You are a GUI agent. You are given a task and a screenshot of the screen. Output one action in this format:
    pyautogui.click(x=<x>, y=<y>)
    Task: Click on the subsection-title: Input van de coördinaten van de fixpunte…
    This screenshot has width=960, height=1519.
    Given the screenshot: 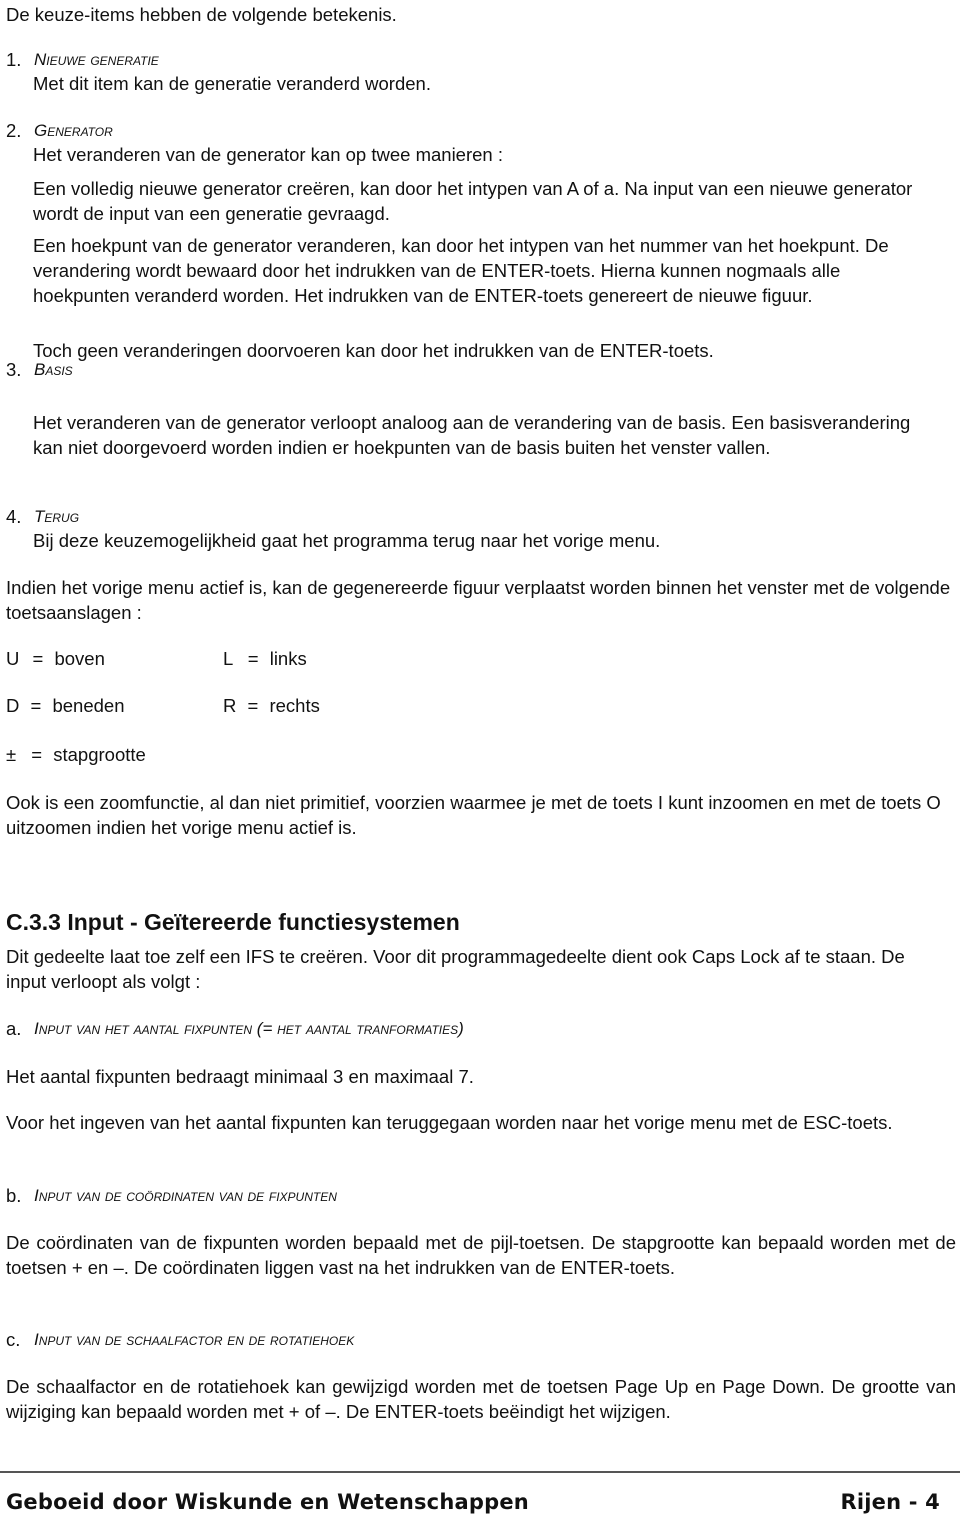 What is the action you would take?
    pyautogui.click(x=185, y=1195)
    